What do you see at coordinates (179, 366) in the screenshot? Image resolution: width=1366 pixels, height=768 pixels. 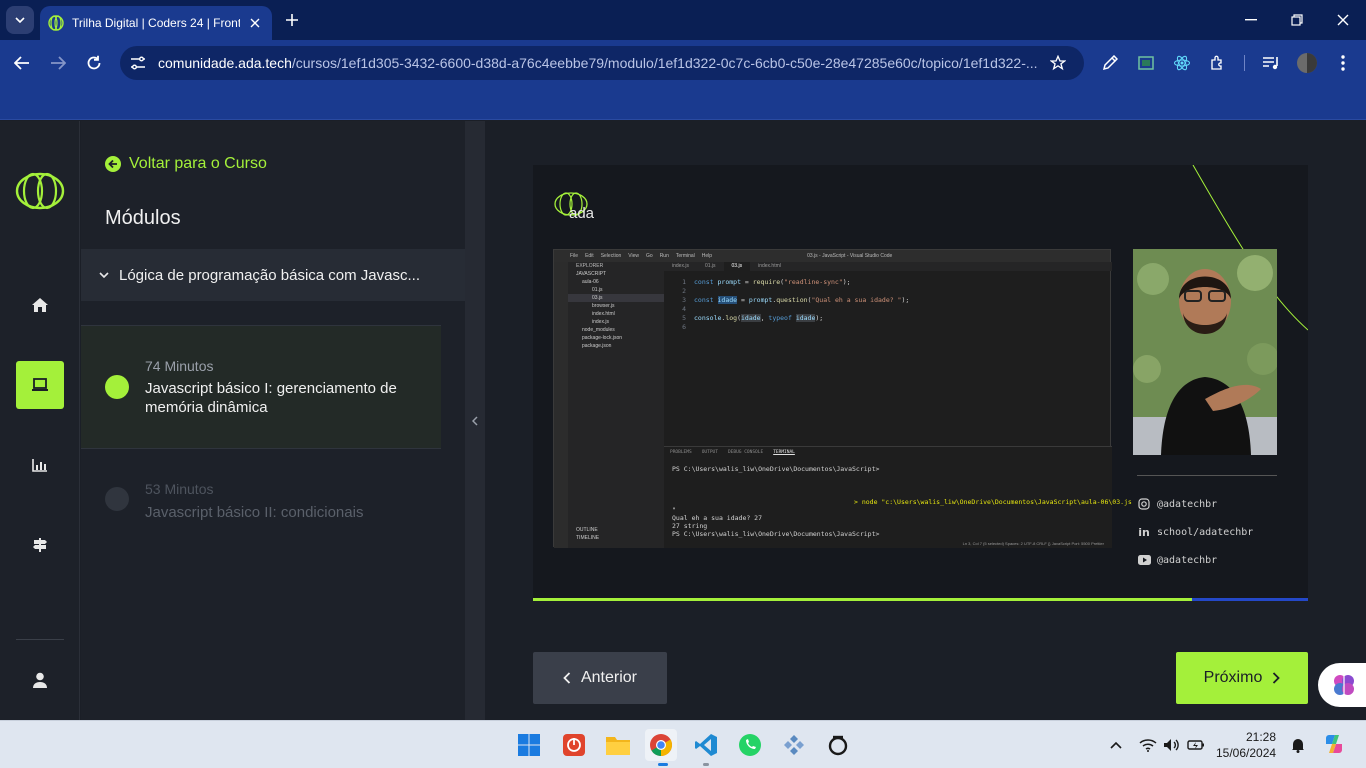 I see `lesson-duration: 74 Minutos` at bounding box center [179, 366].